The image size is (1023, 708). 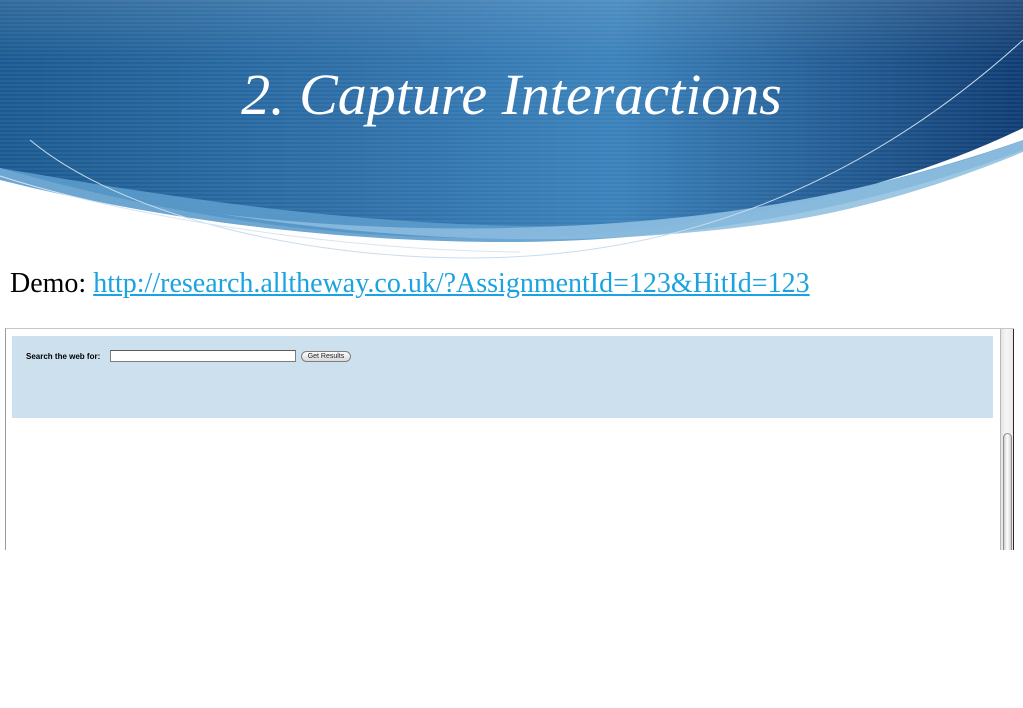 What do you see at coordinates (326, 356) in the screenshot?
I see `get-results-button: Get Results` at bounding box center [326, 356].